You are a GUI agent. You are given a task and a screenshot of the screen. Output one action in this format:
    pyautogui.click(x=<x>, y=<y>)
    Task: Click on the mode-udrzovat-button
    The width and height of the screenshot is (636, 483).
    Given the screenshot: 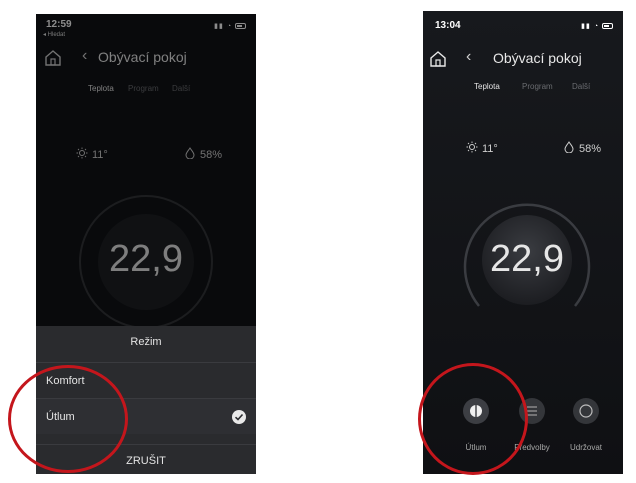 What is the action you would take?
    pyautogui.click(x=586, y=411)
    